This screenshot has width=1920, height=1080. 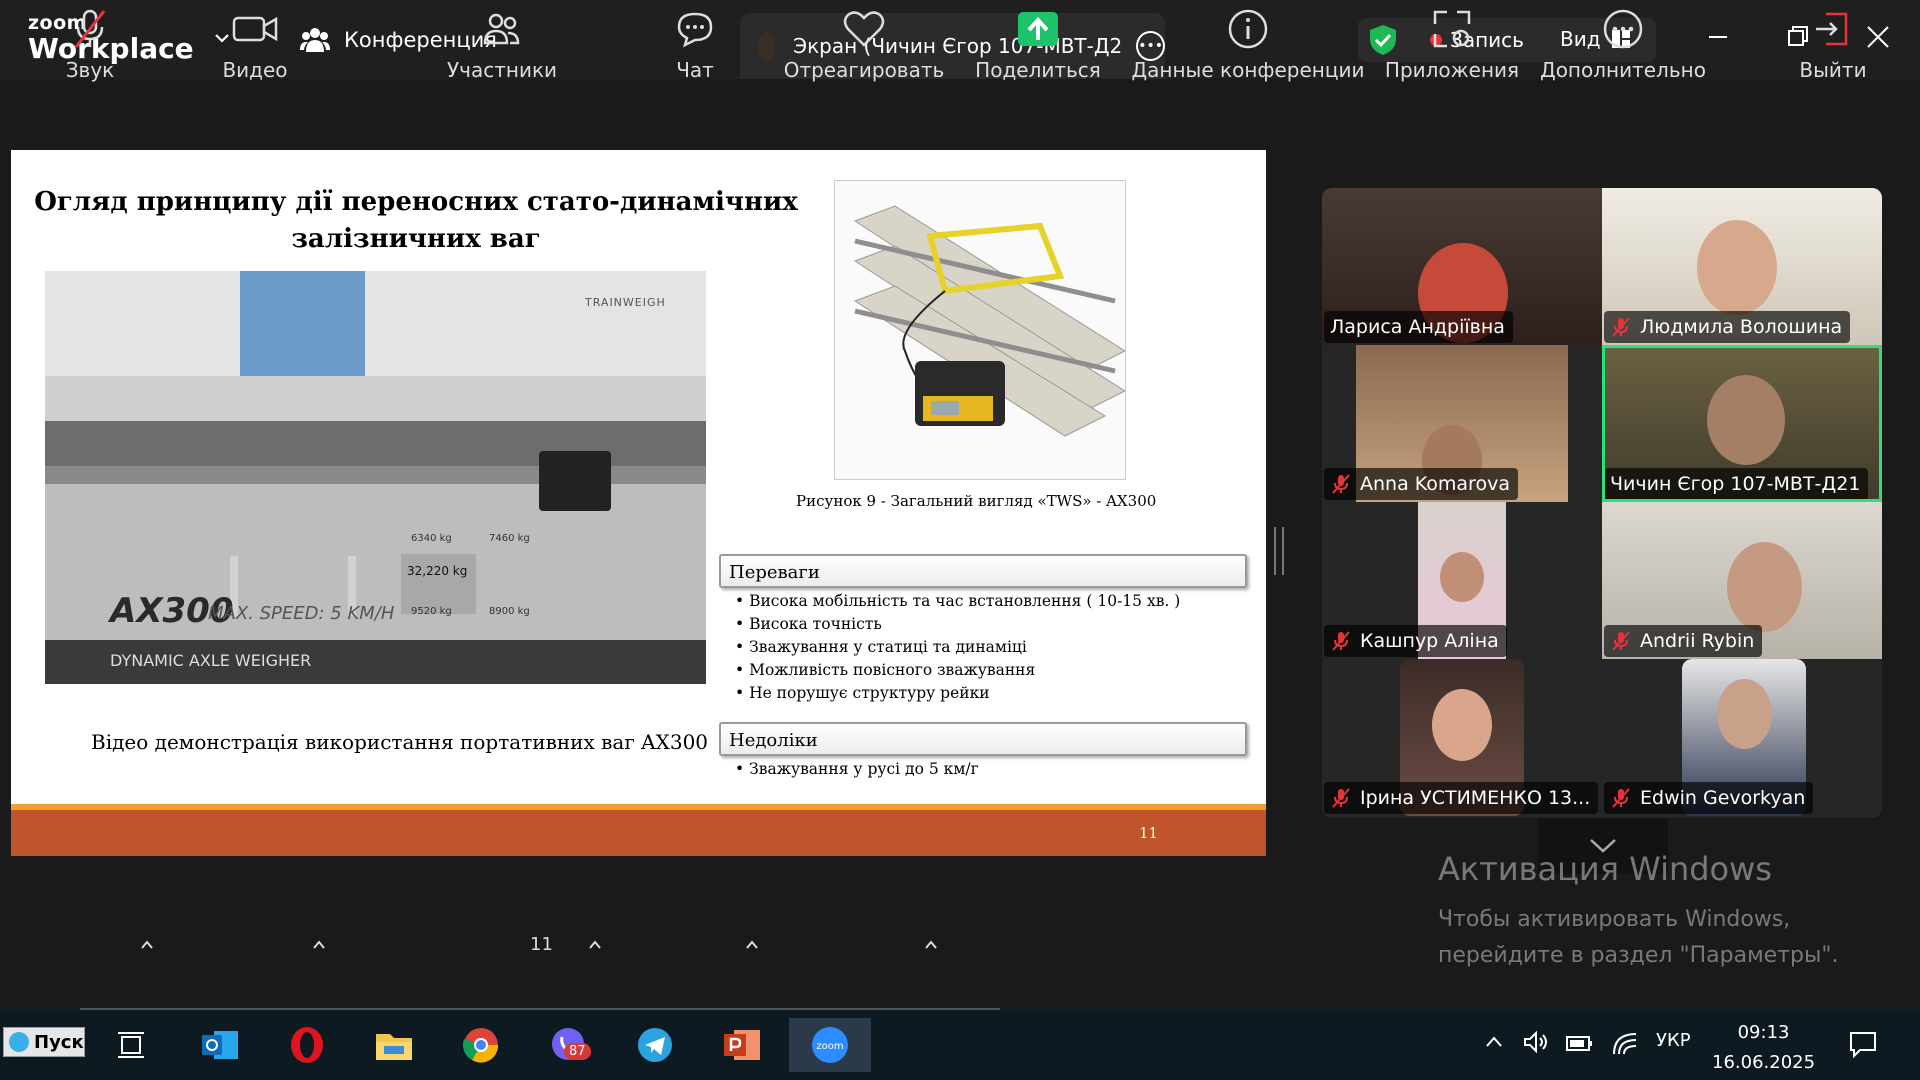 What do you see at coordinates (131, 1045) in the screenshot?
I see `task-view-button` at bounding box center [131, 1045].